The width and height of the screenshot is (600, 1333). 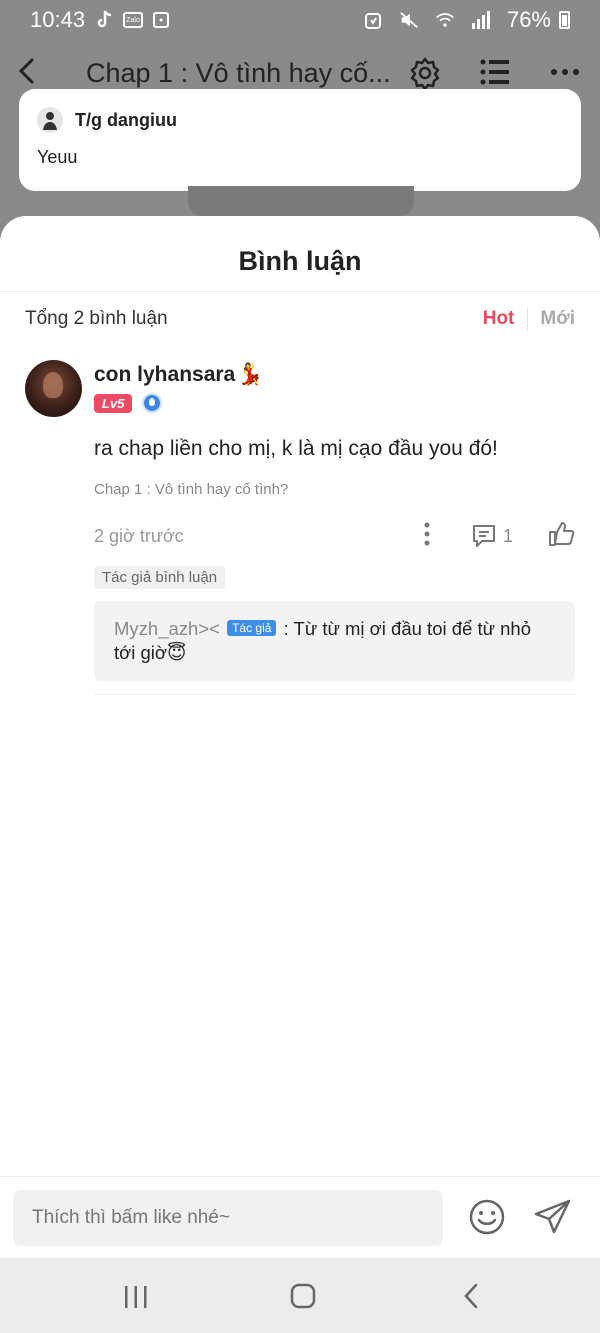 What do you see at coordinates (507, 535) in the screenshot?
I see `reply-count: 1` at bounding box center [507, 535].